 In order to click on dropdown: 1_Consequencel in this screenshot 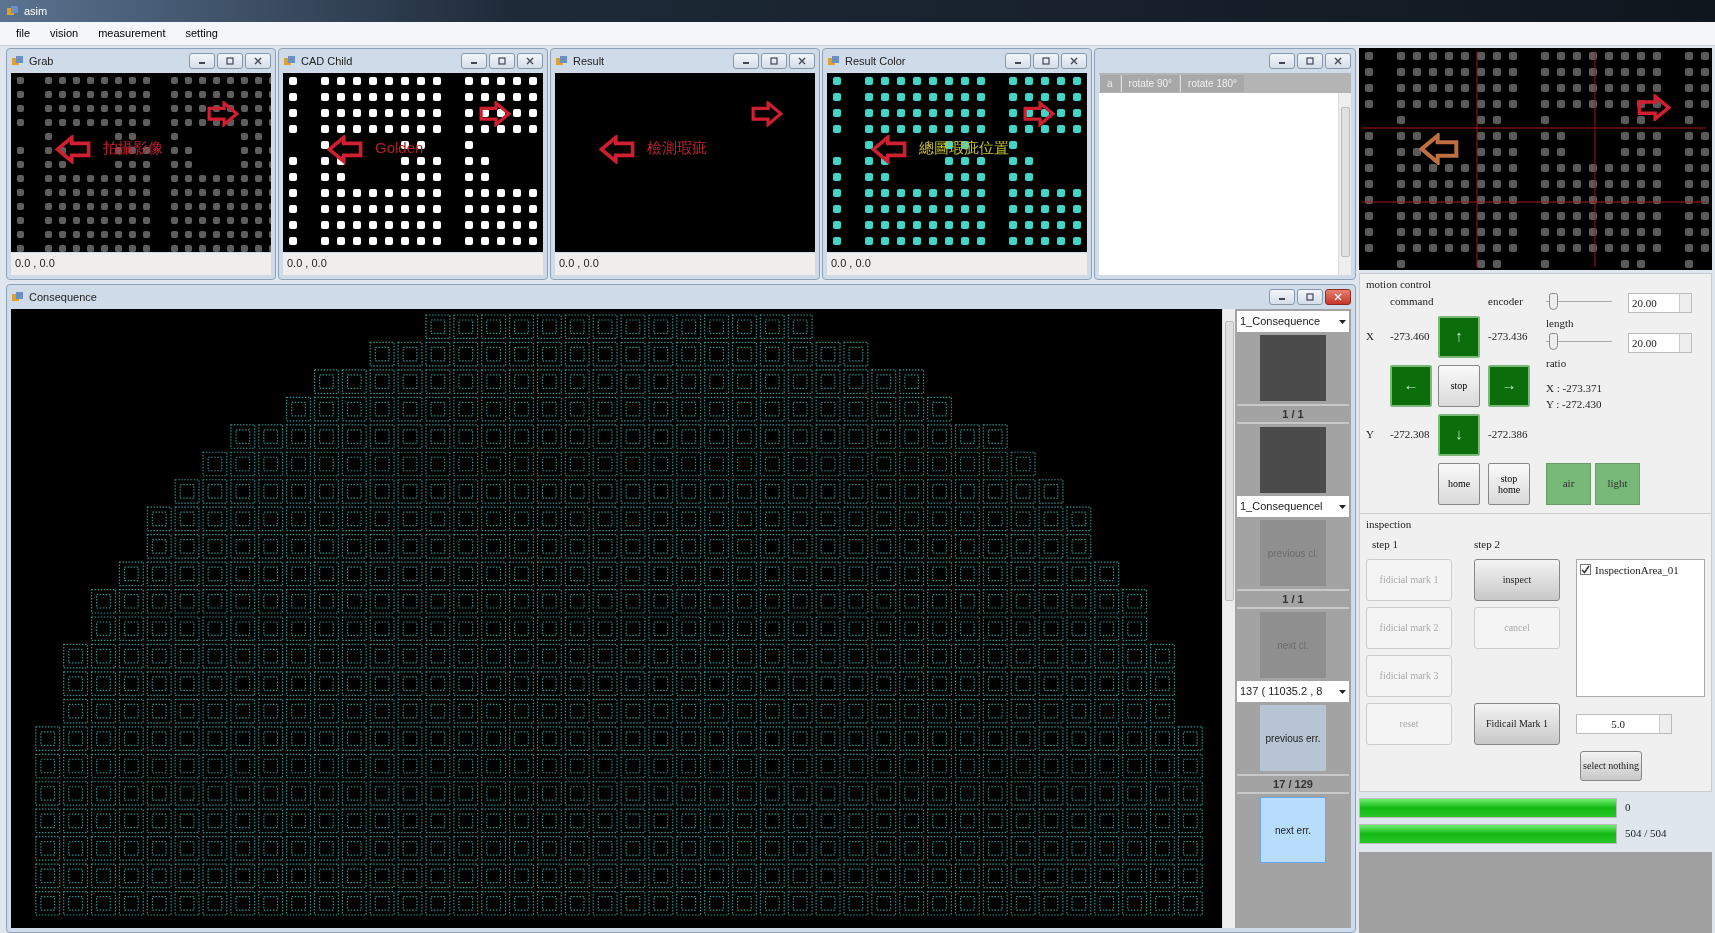, I will do `click(1293, 506)`.